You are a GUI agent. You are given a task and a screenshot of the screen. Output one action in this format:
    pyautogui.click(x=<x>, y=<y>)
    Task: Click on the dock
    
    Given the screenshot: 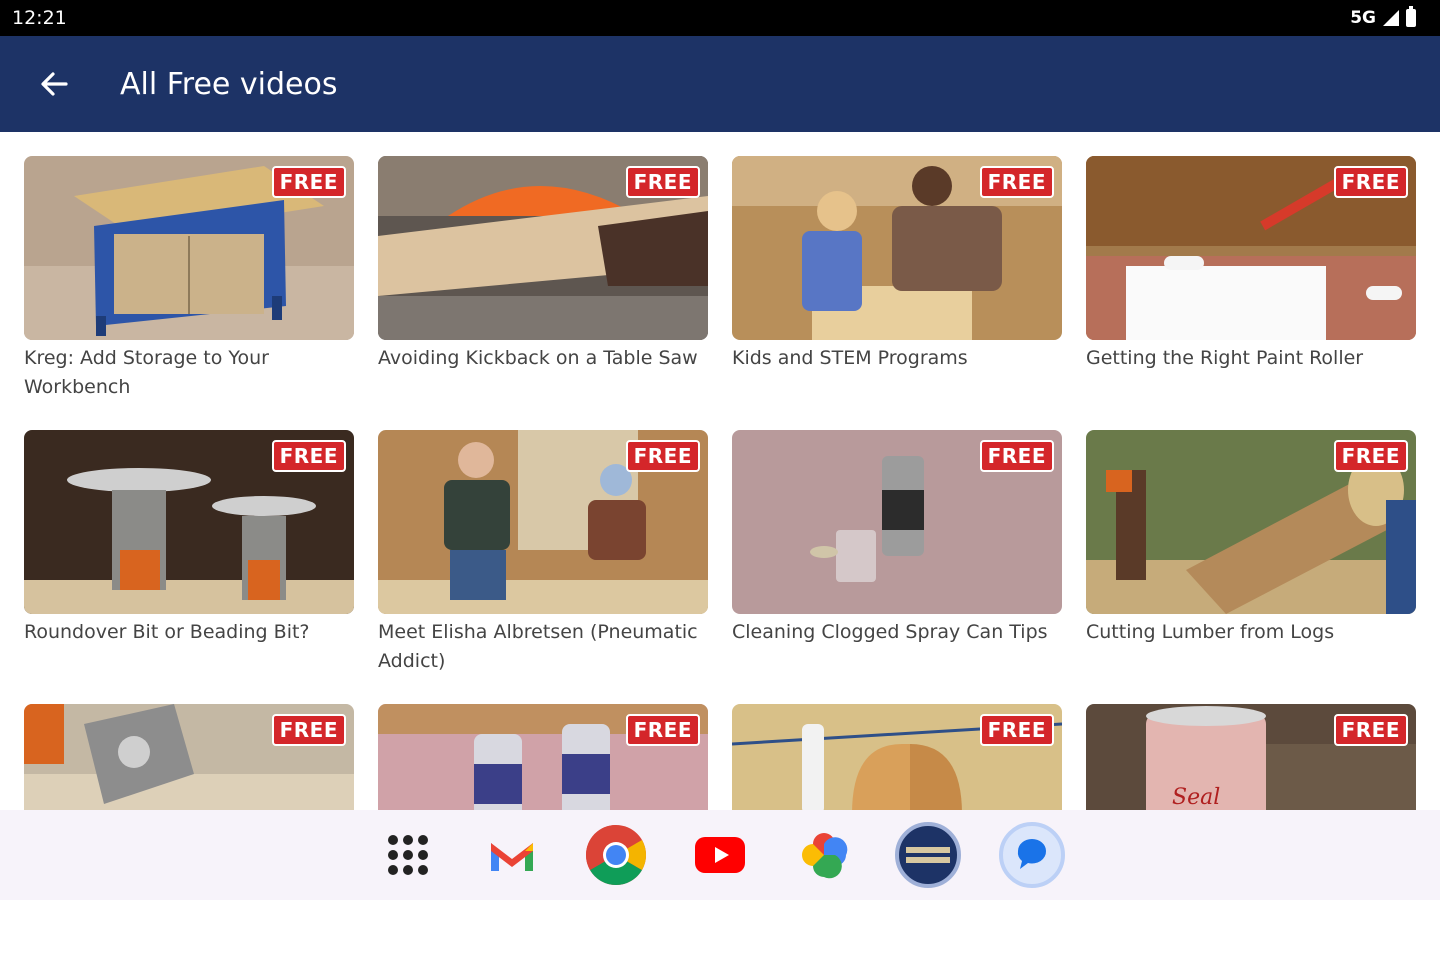 What is the action you would take?
    pyautogui.click(x=720, y=855)
    